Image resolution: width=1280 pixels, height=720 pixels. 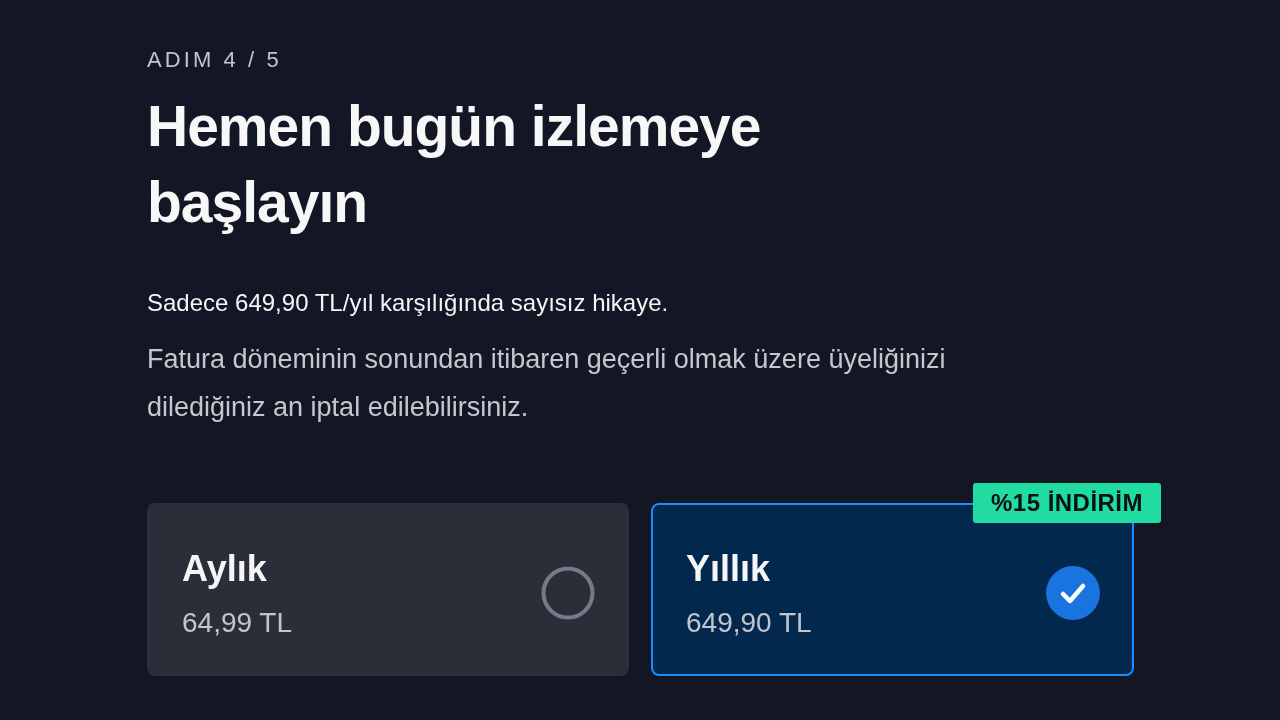 What do you see at coordinates (237, 623) in the screenshot?
I see `plan-price: 64,99 TL` at bounding box center [237, 623].